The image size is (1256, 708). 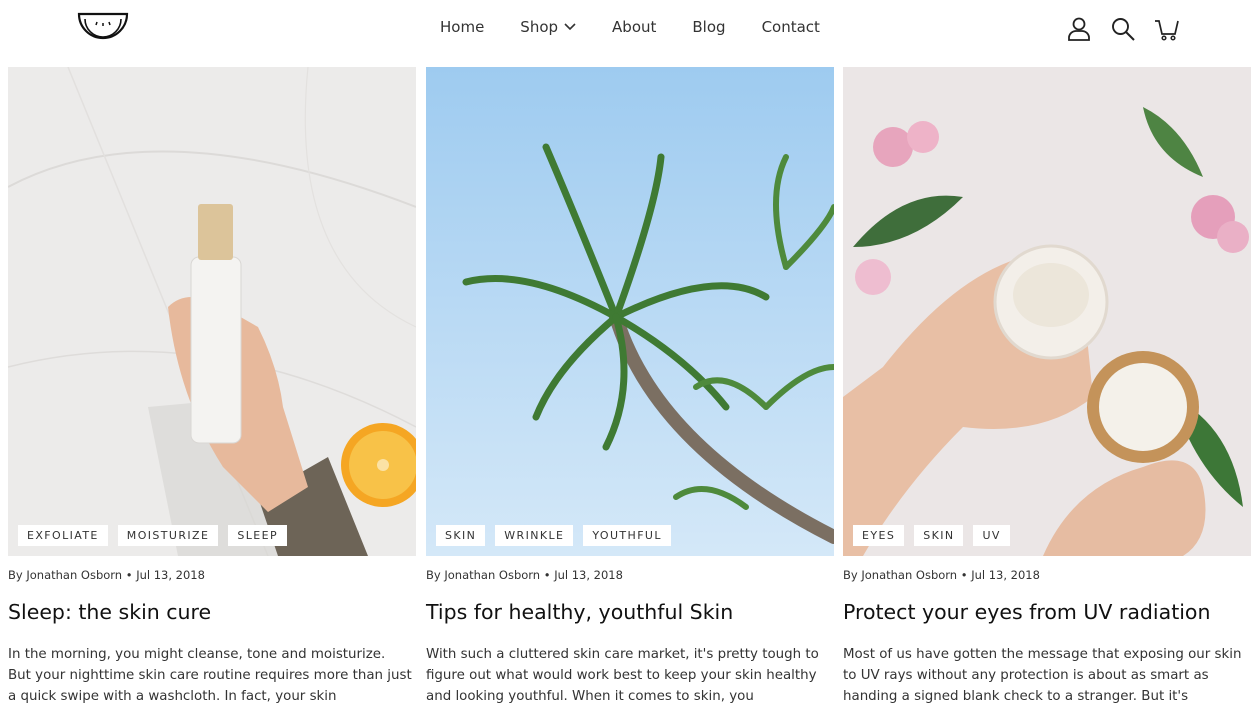 I want to click on tag-link: UV, so click(x=991, y=535).